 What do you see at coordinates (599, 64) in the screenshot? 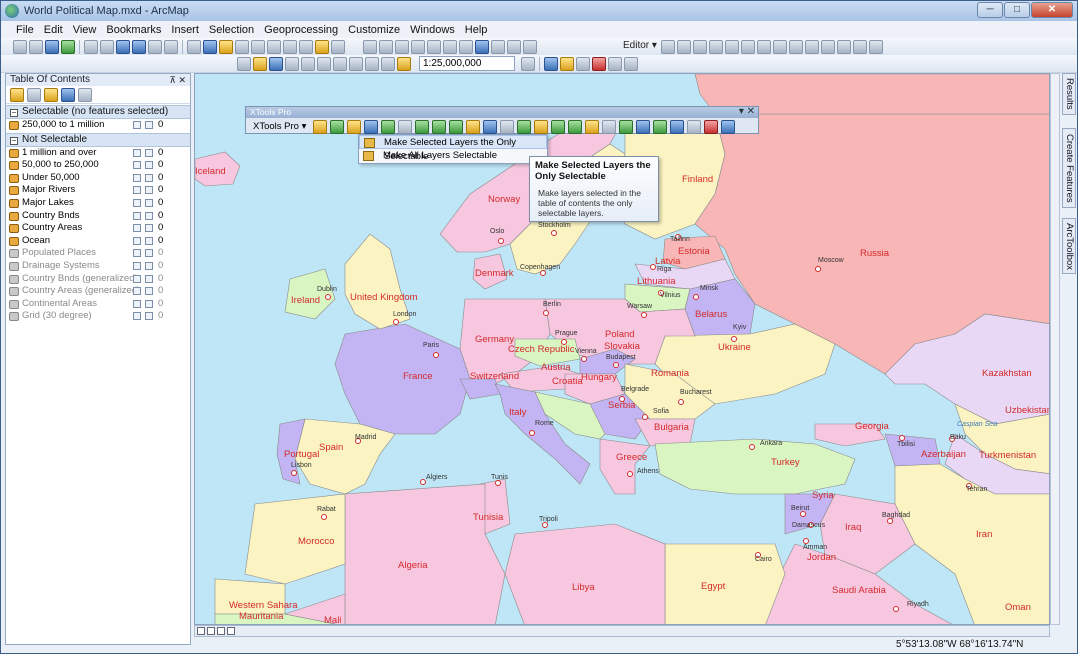
I see `arctoolbox-icon` at bounding box center [599, 64].